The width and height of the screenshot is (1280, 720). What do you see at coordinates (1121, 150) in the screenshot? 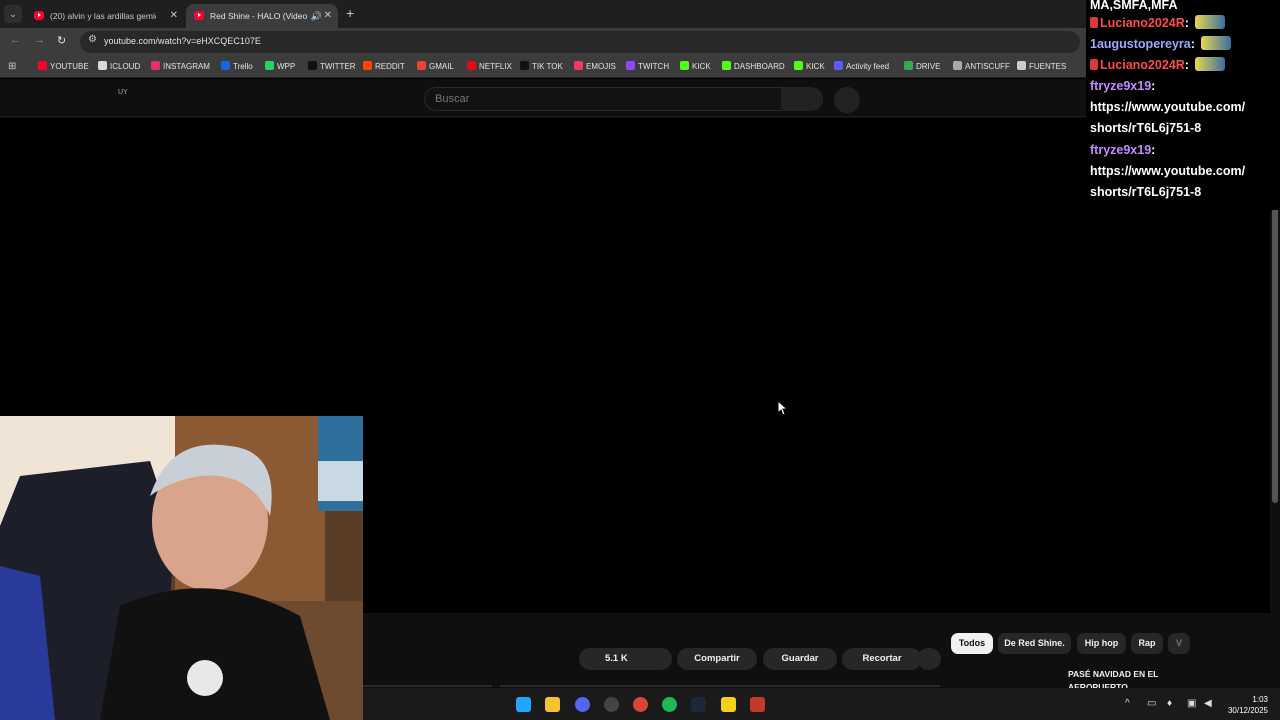
I see `chat-username: ftryze9x19` at bounding box center [1121, 150].